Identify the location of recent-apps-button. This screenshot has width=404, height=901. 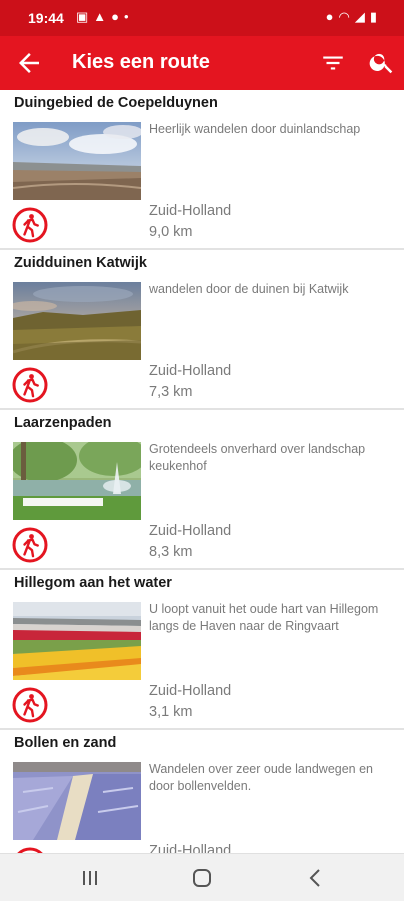
(90, 878).